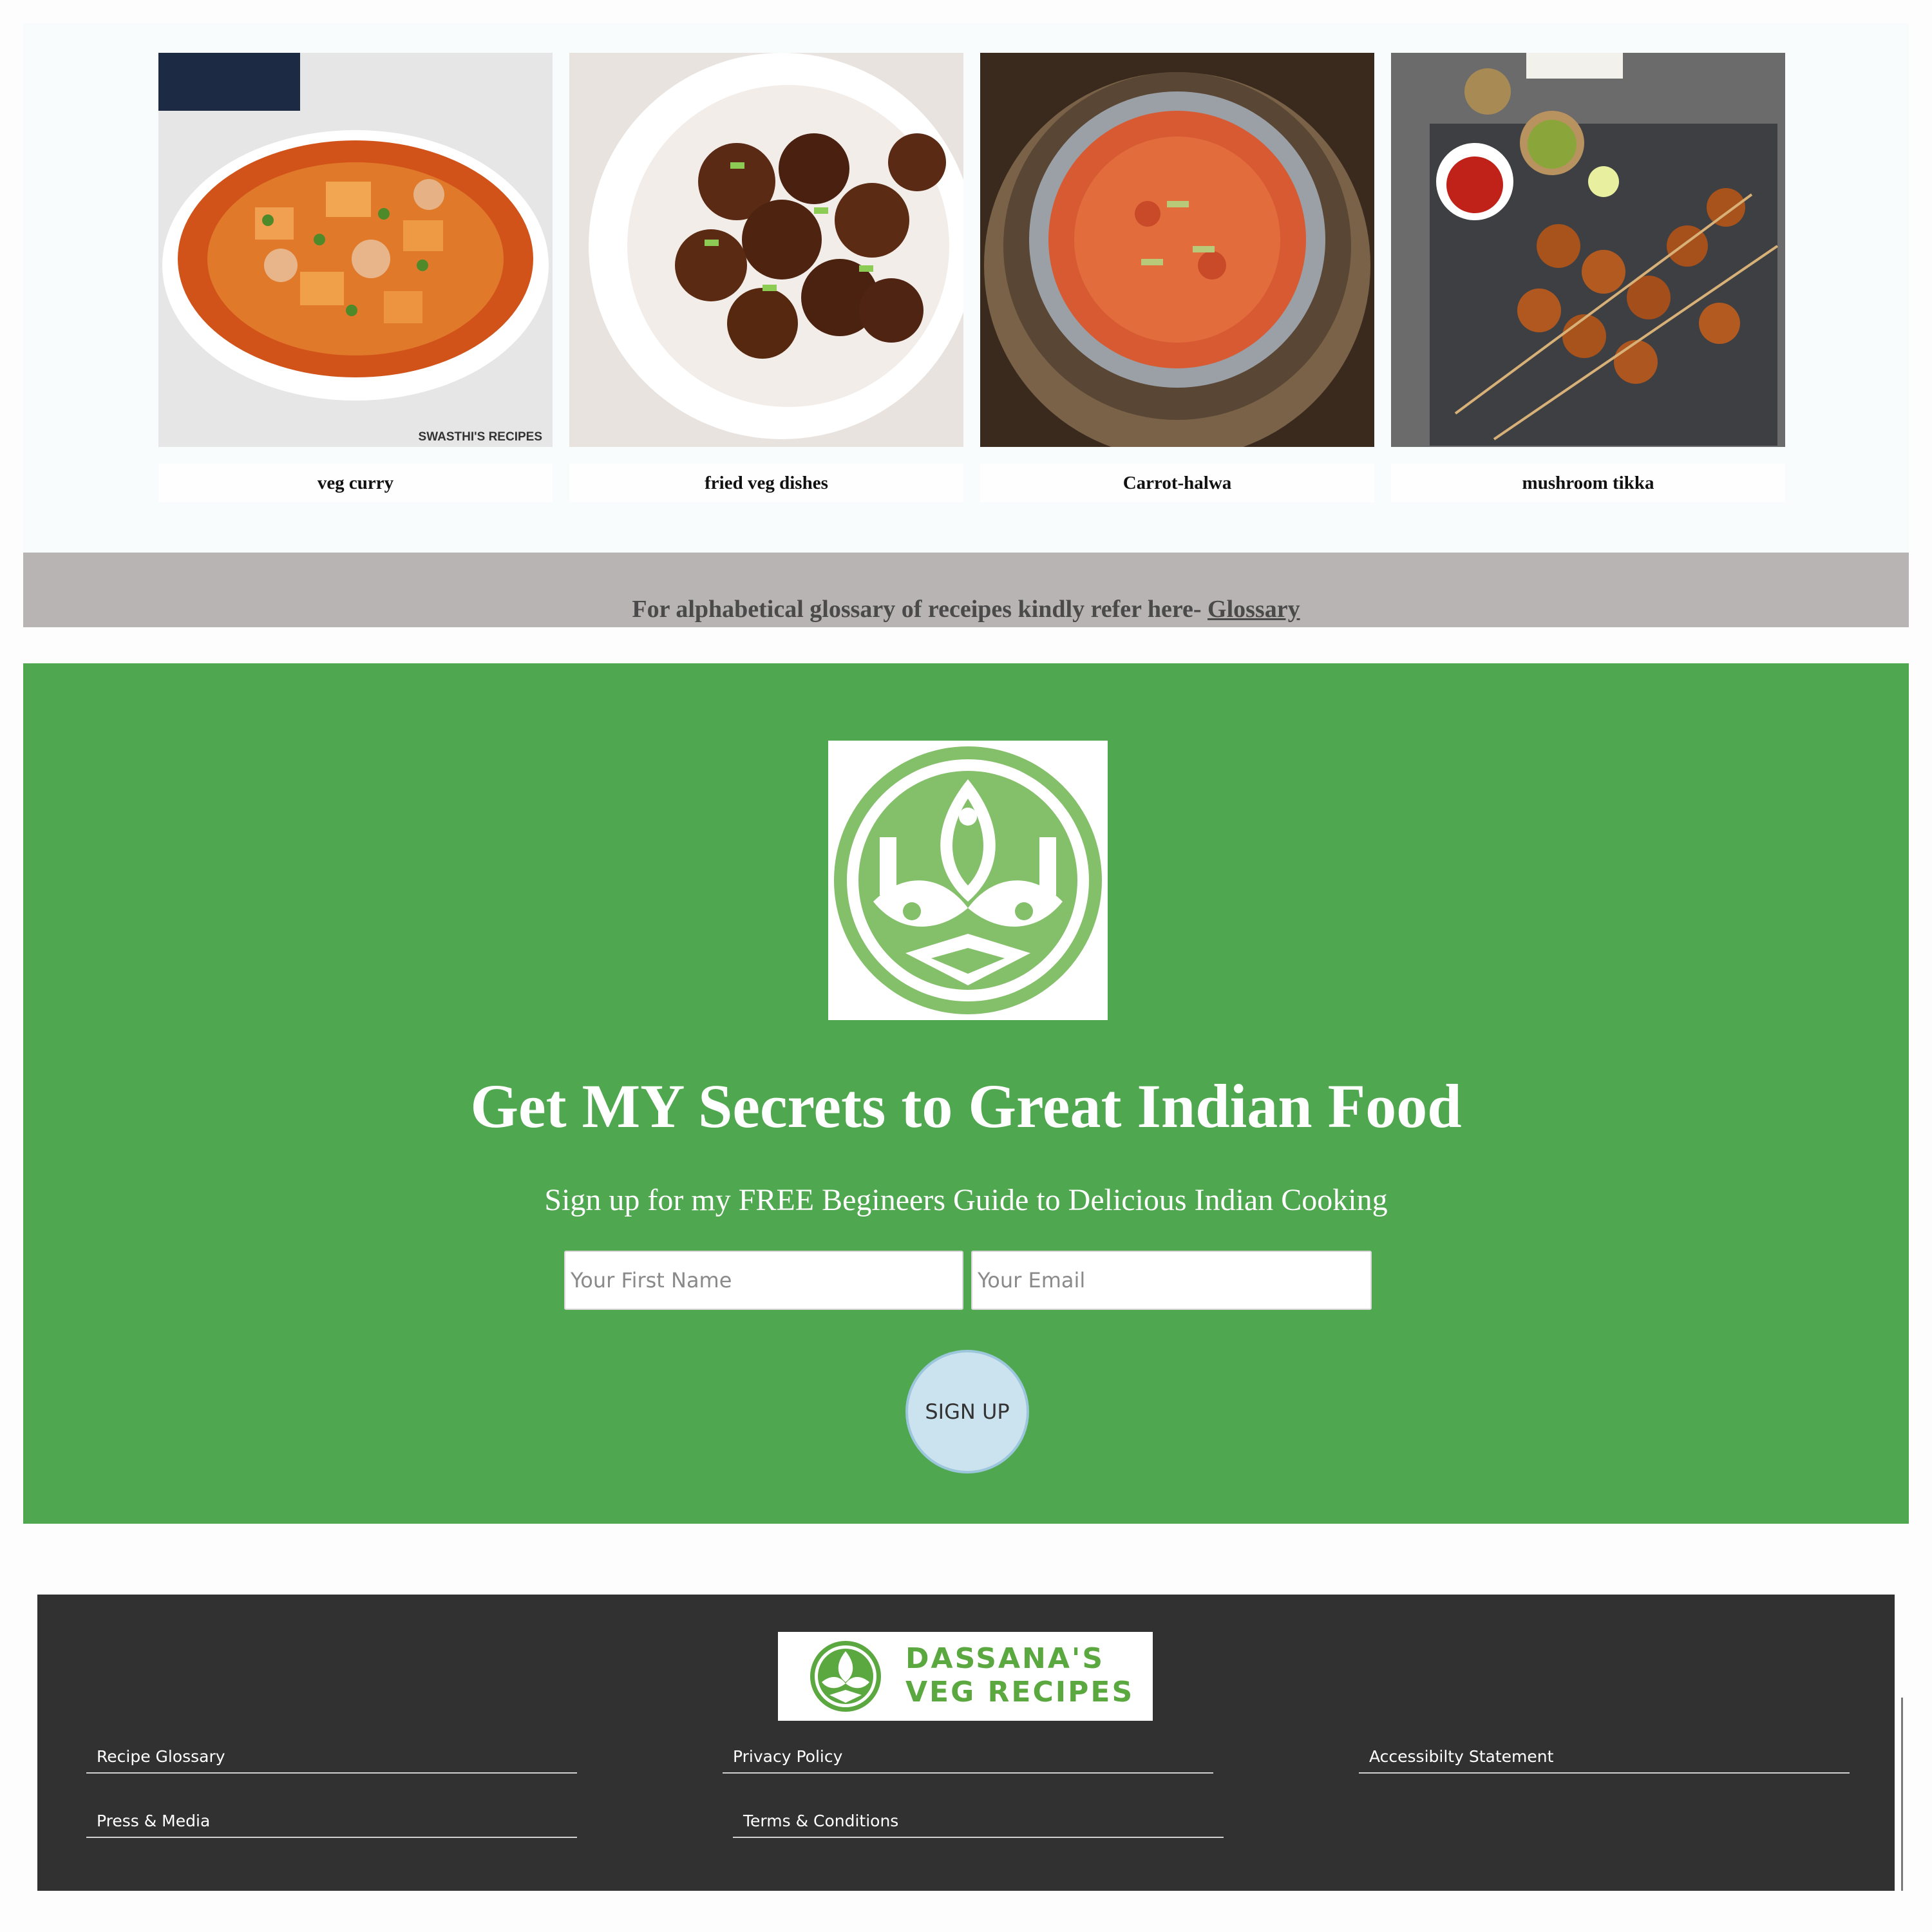 Image resolution: width=1932 pixels, height=1932 pixels. What do you see at coordinates (1254, 609) in the screenshot?
I see `glossary-link: Glossary` at bounding box center [1254, 609].